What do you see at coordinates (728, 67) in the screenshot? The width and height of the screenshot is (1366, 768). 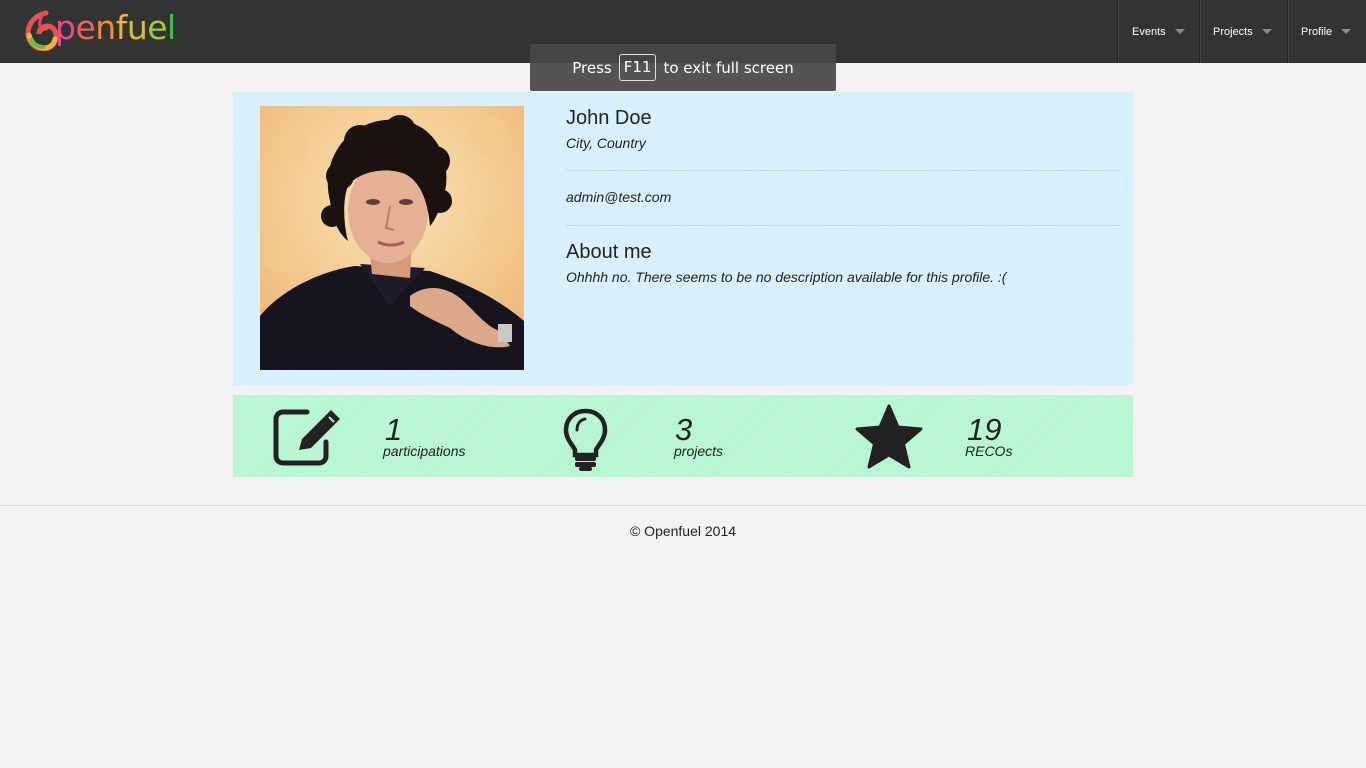 I see `toast-suffix: to exit full screen` at bounding box center [728, 67].